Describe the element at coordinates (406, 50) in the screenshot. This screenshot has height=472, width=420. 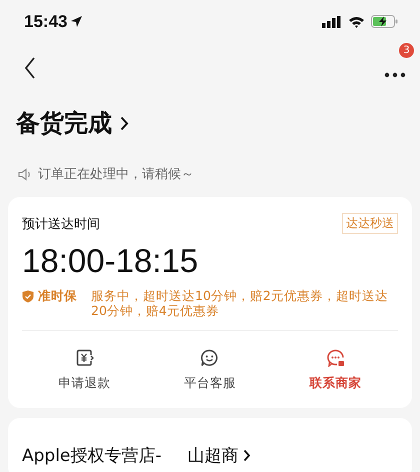
I see `notification-badge: 3` at that location.